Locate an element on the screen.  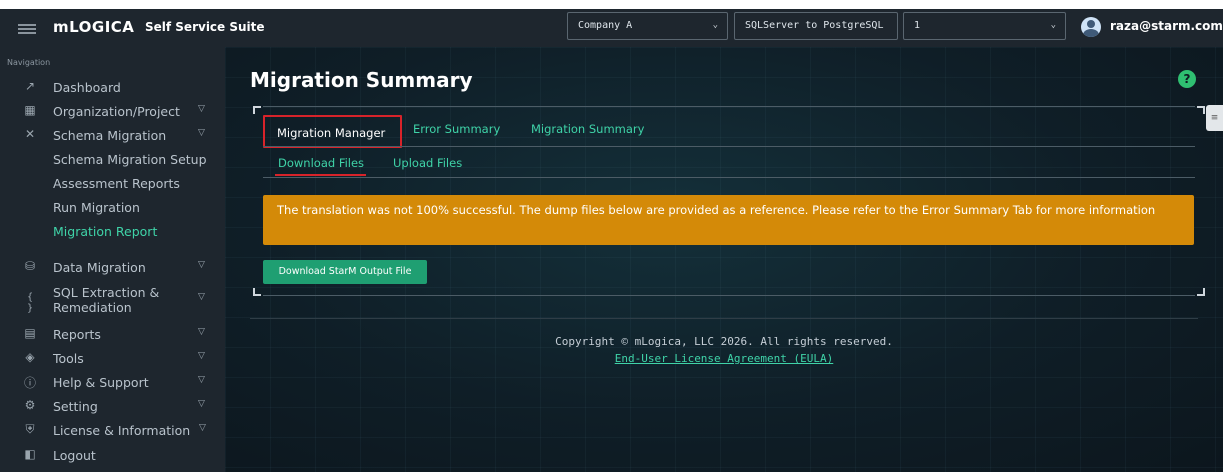
app-title: Self Service Suite is located at coordinates (205, 27).